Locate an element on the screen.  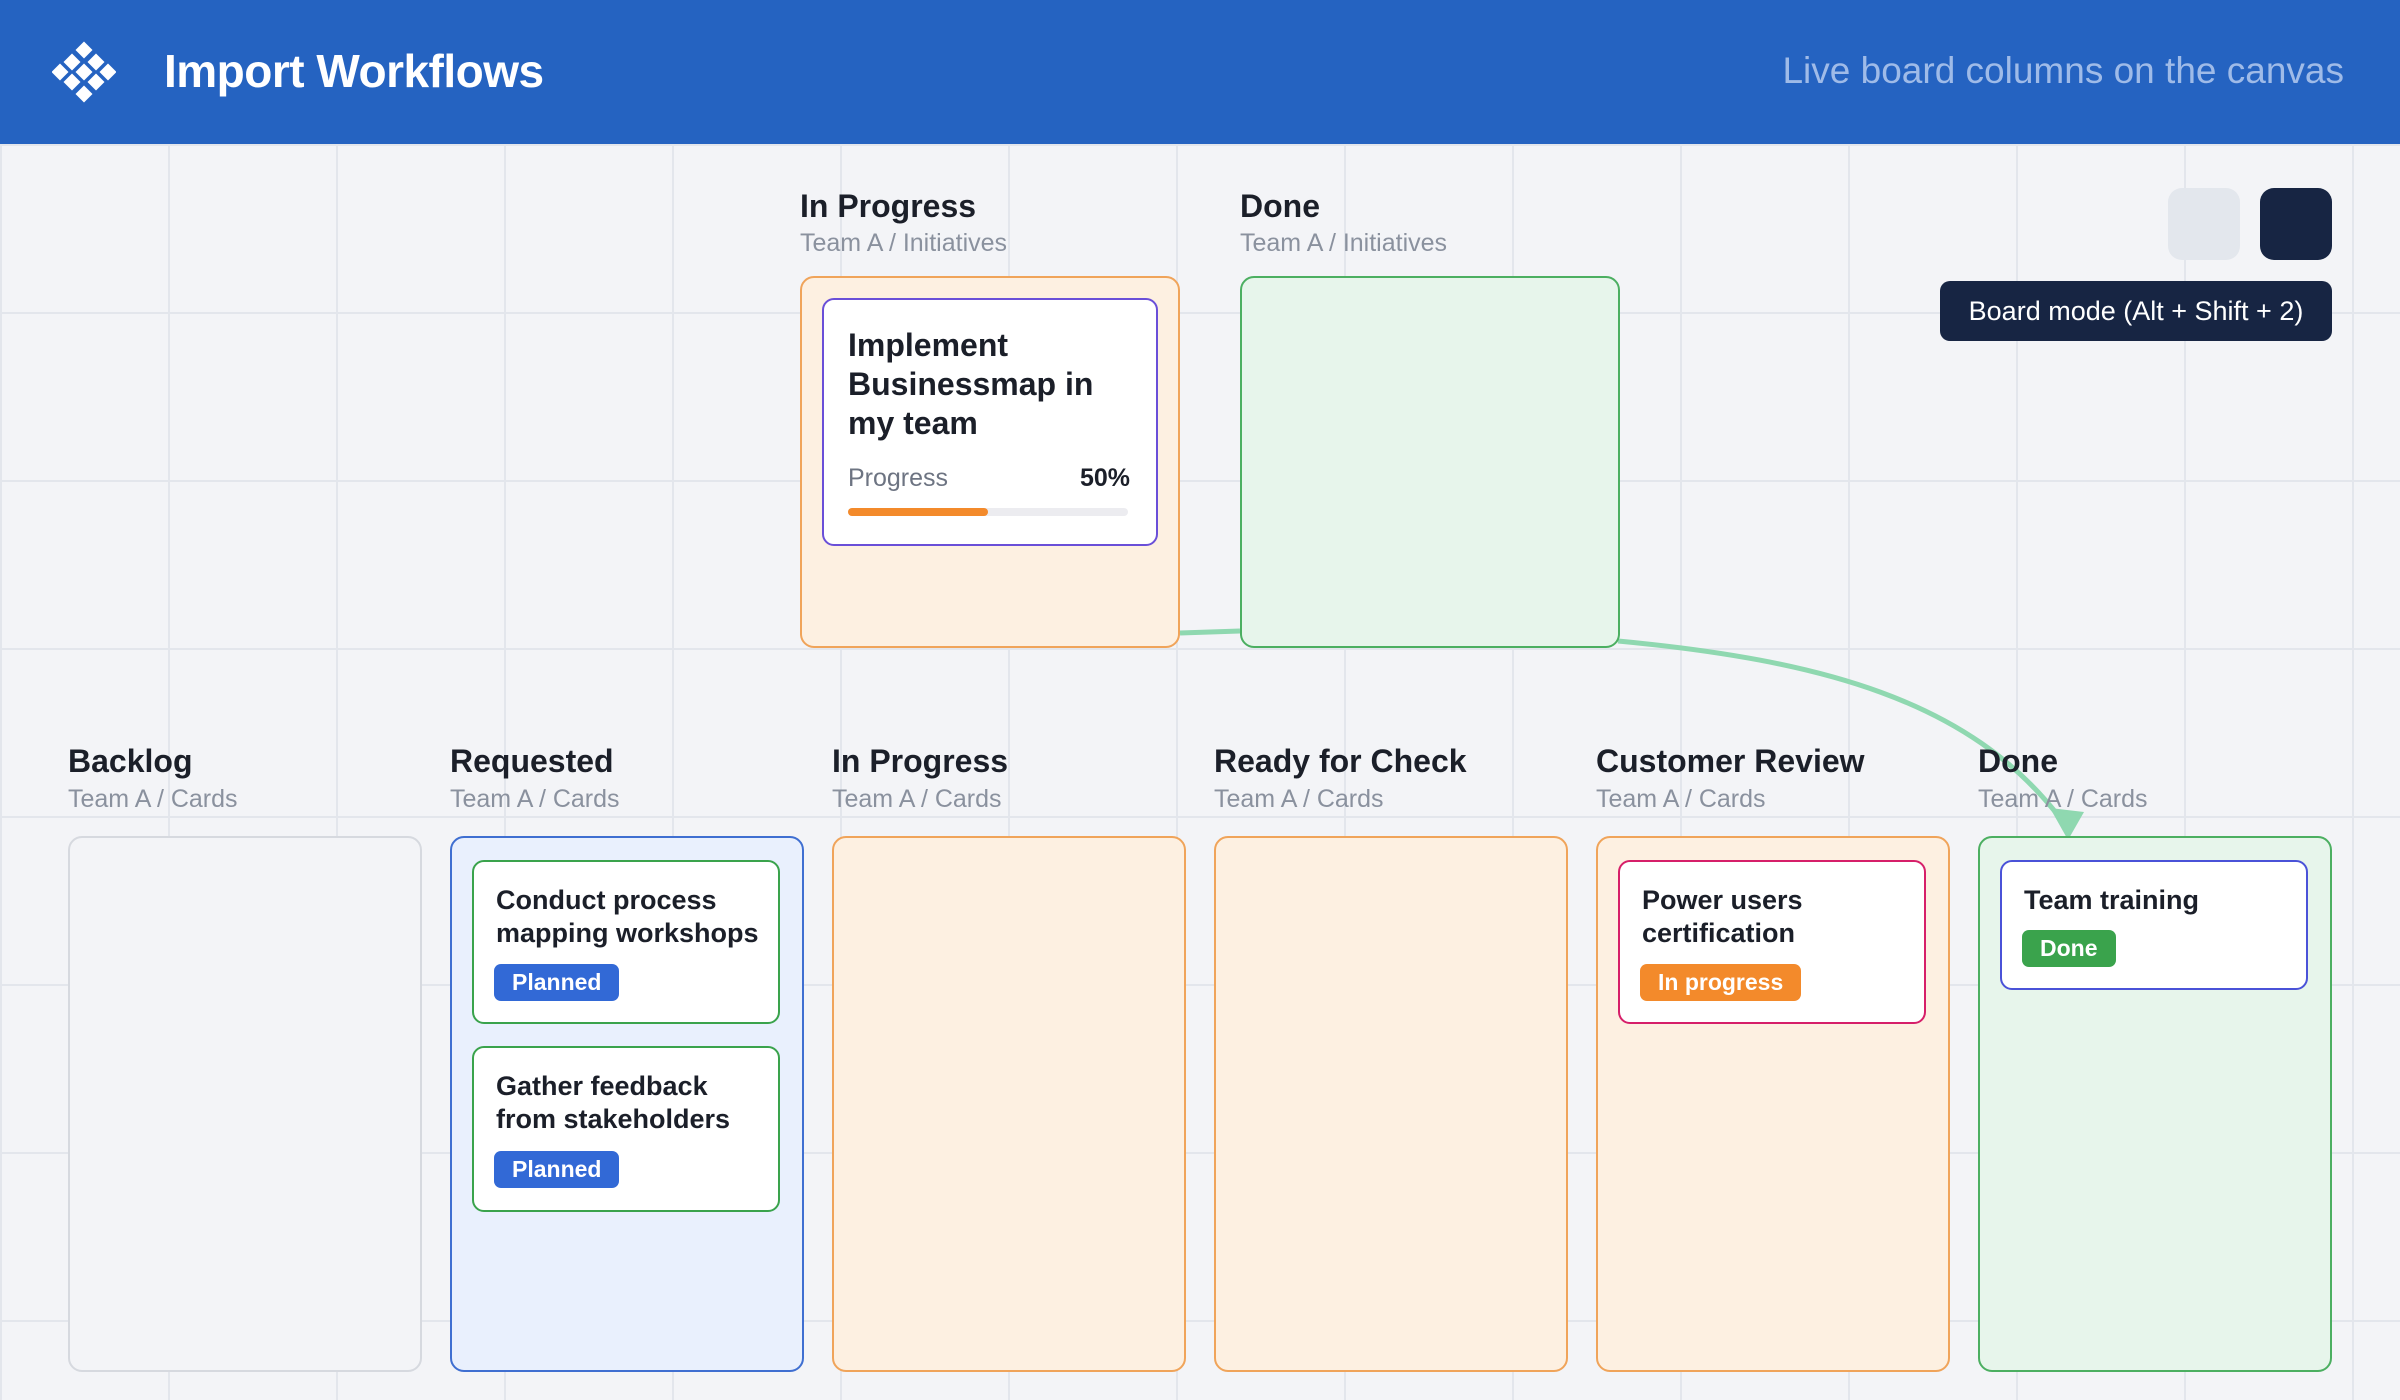
column-title: Ready for Check is located at coordinates (1340, 761).